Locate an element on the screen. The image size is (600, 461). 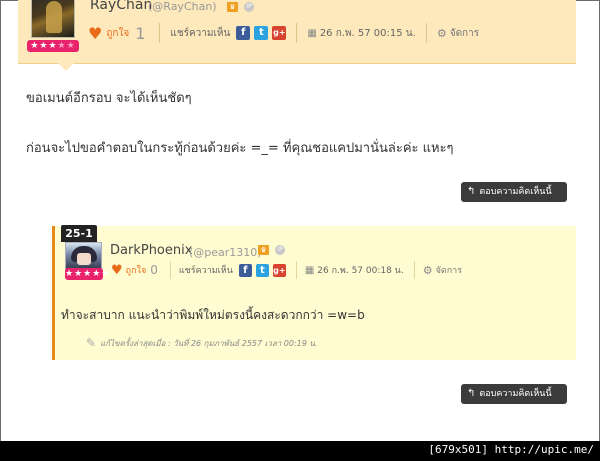
username: DarkPhoenix is located at coordinates (151, 250).